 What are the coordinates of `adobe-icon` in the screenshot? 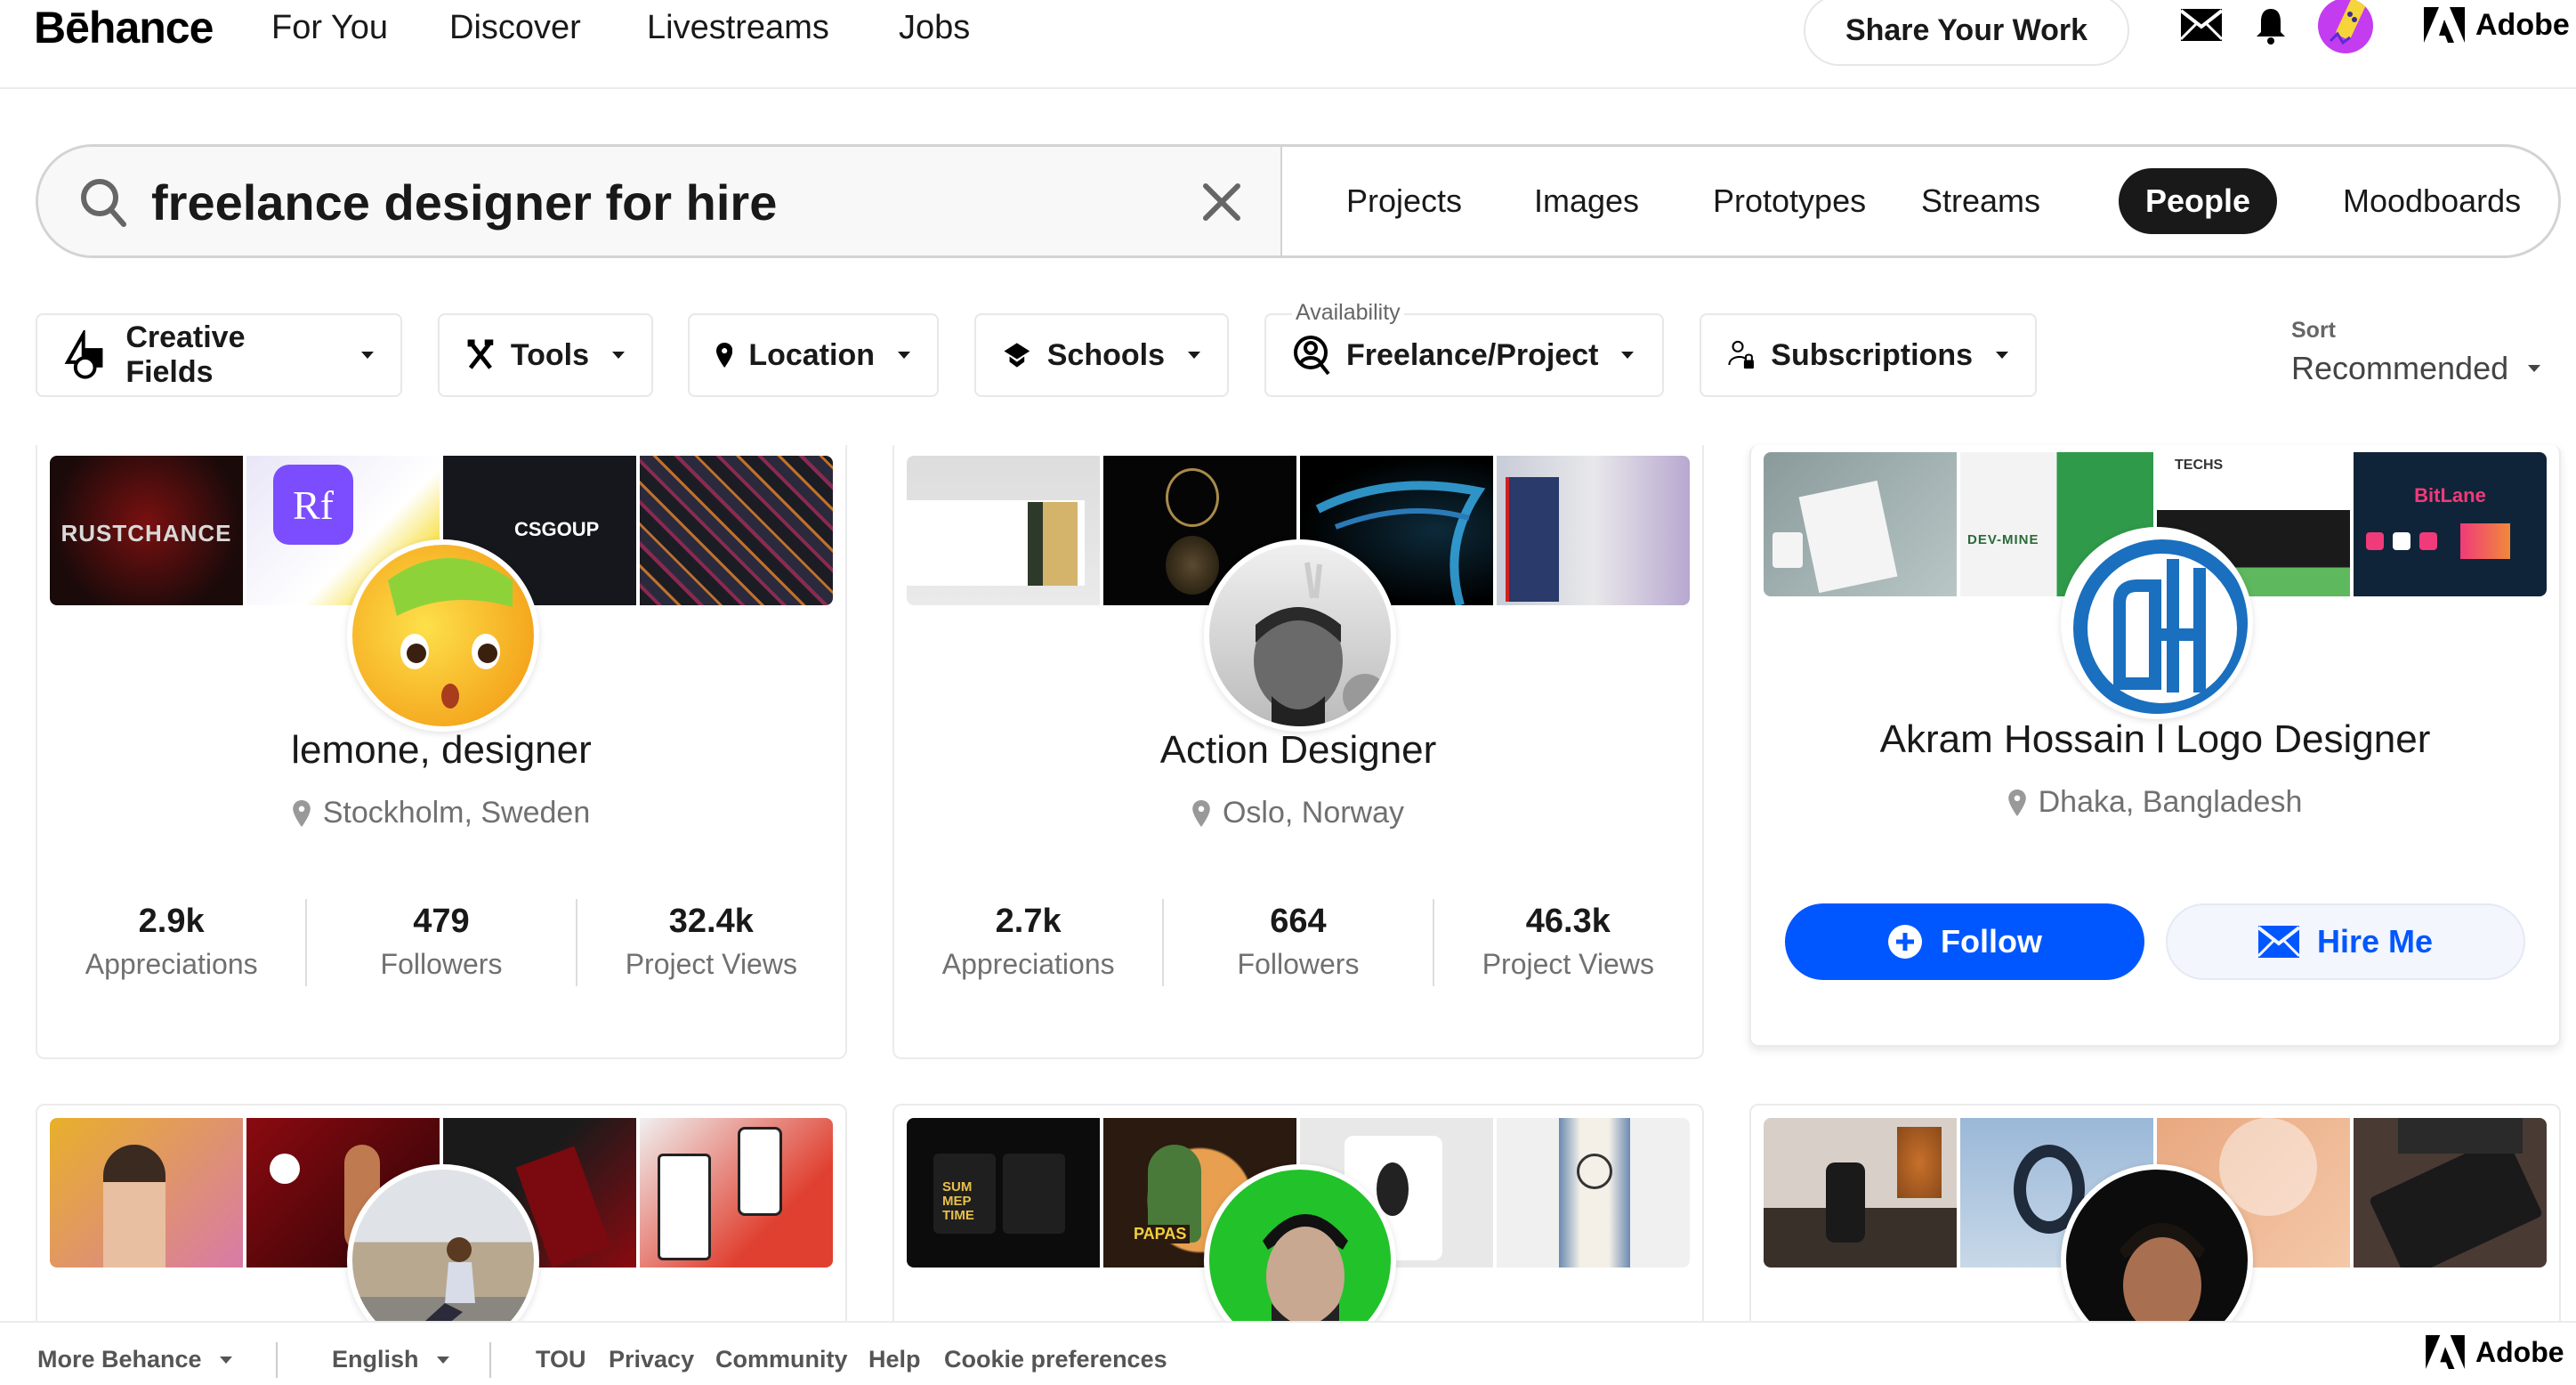 It's located at (2444, 25).